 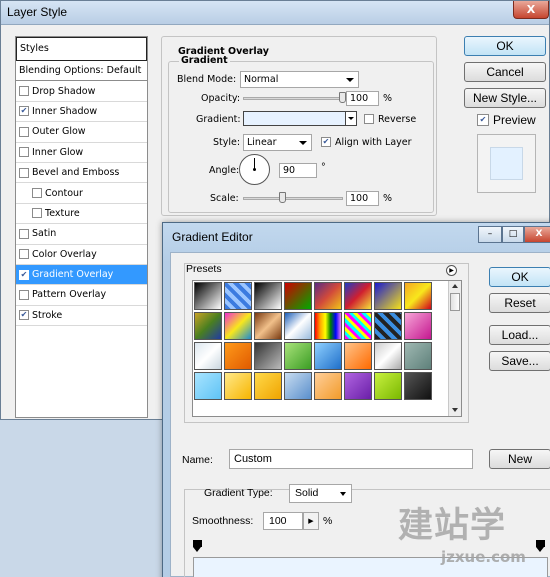 I want to click on scroll-thumb, so click(x=455, y=302).